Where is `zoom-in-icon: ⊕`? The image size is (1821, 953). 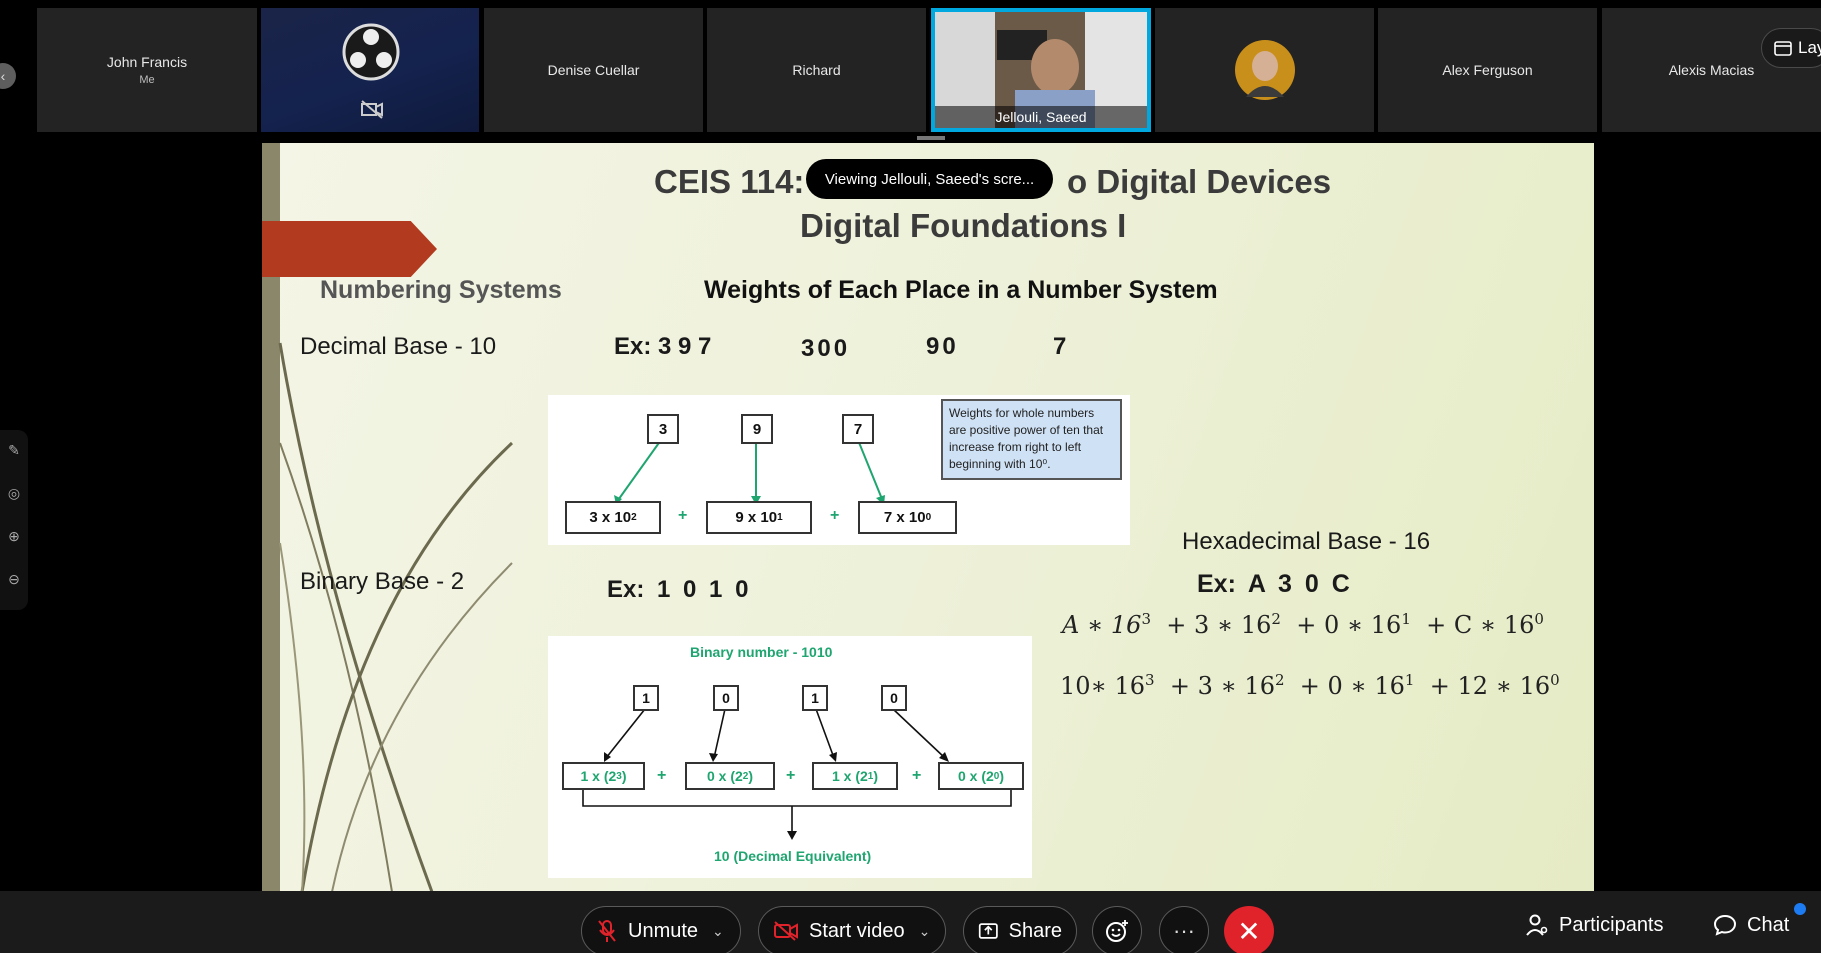 zoom-in-icon: ⊕ is located at coordinates (14, 538).